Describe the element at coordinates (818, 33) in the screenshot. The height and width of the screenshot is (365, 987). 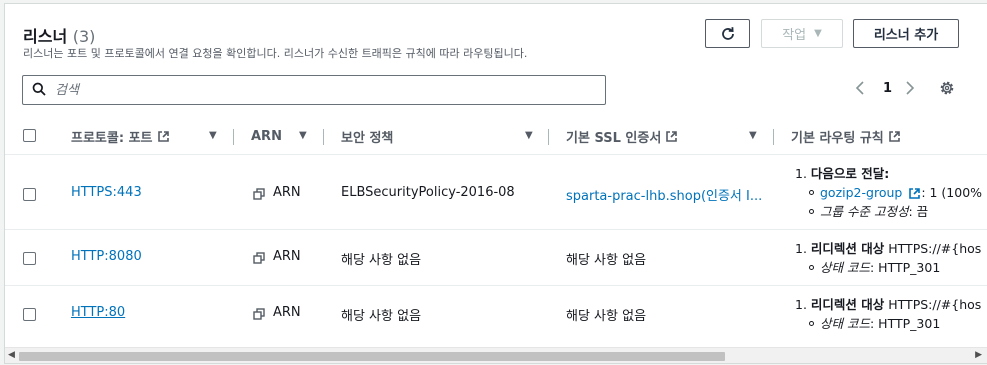
I see `caret-down-icon: ▼` at that location.